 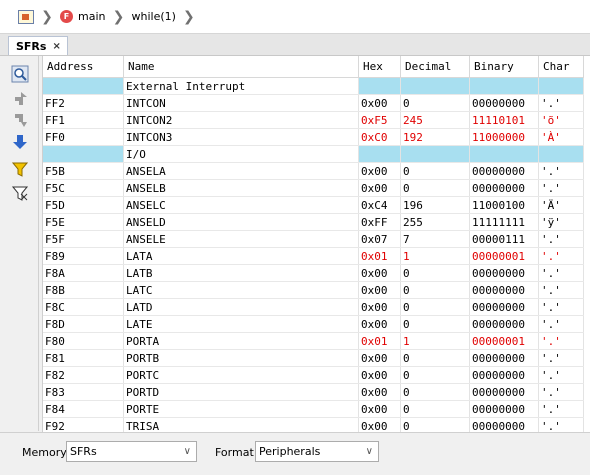 What do you see at coordinates (313, 358) in the screenshot?
I see `table-row: F81 PORTB 0x00 0 00000000 '.'` at bounding box center [313, 358].